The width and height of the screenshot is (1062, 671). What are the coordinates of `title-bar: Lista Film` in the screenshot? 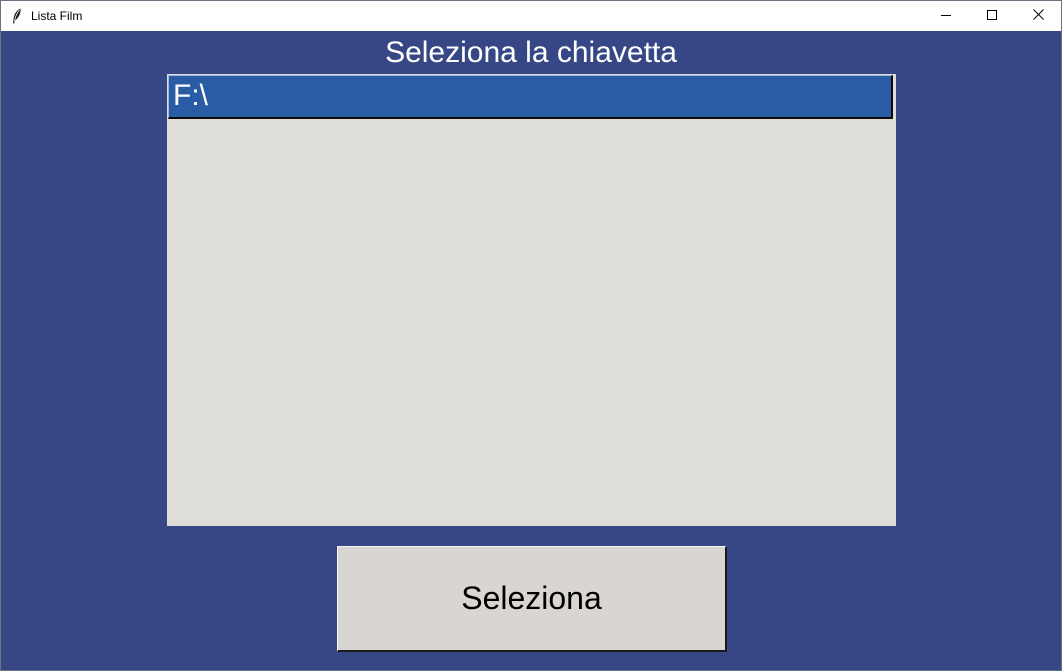 It's located at (531, 16).